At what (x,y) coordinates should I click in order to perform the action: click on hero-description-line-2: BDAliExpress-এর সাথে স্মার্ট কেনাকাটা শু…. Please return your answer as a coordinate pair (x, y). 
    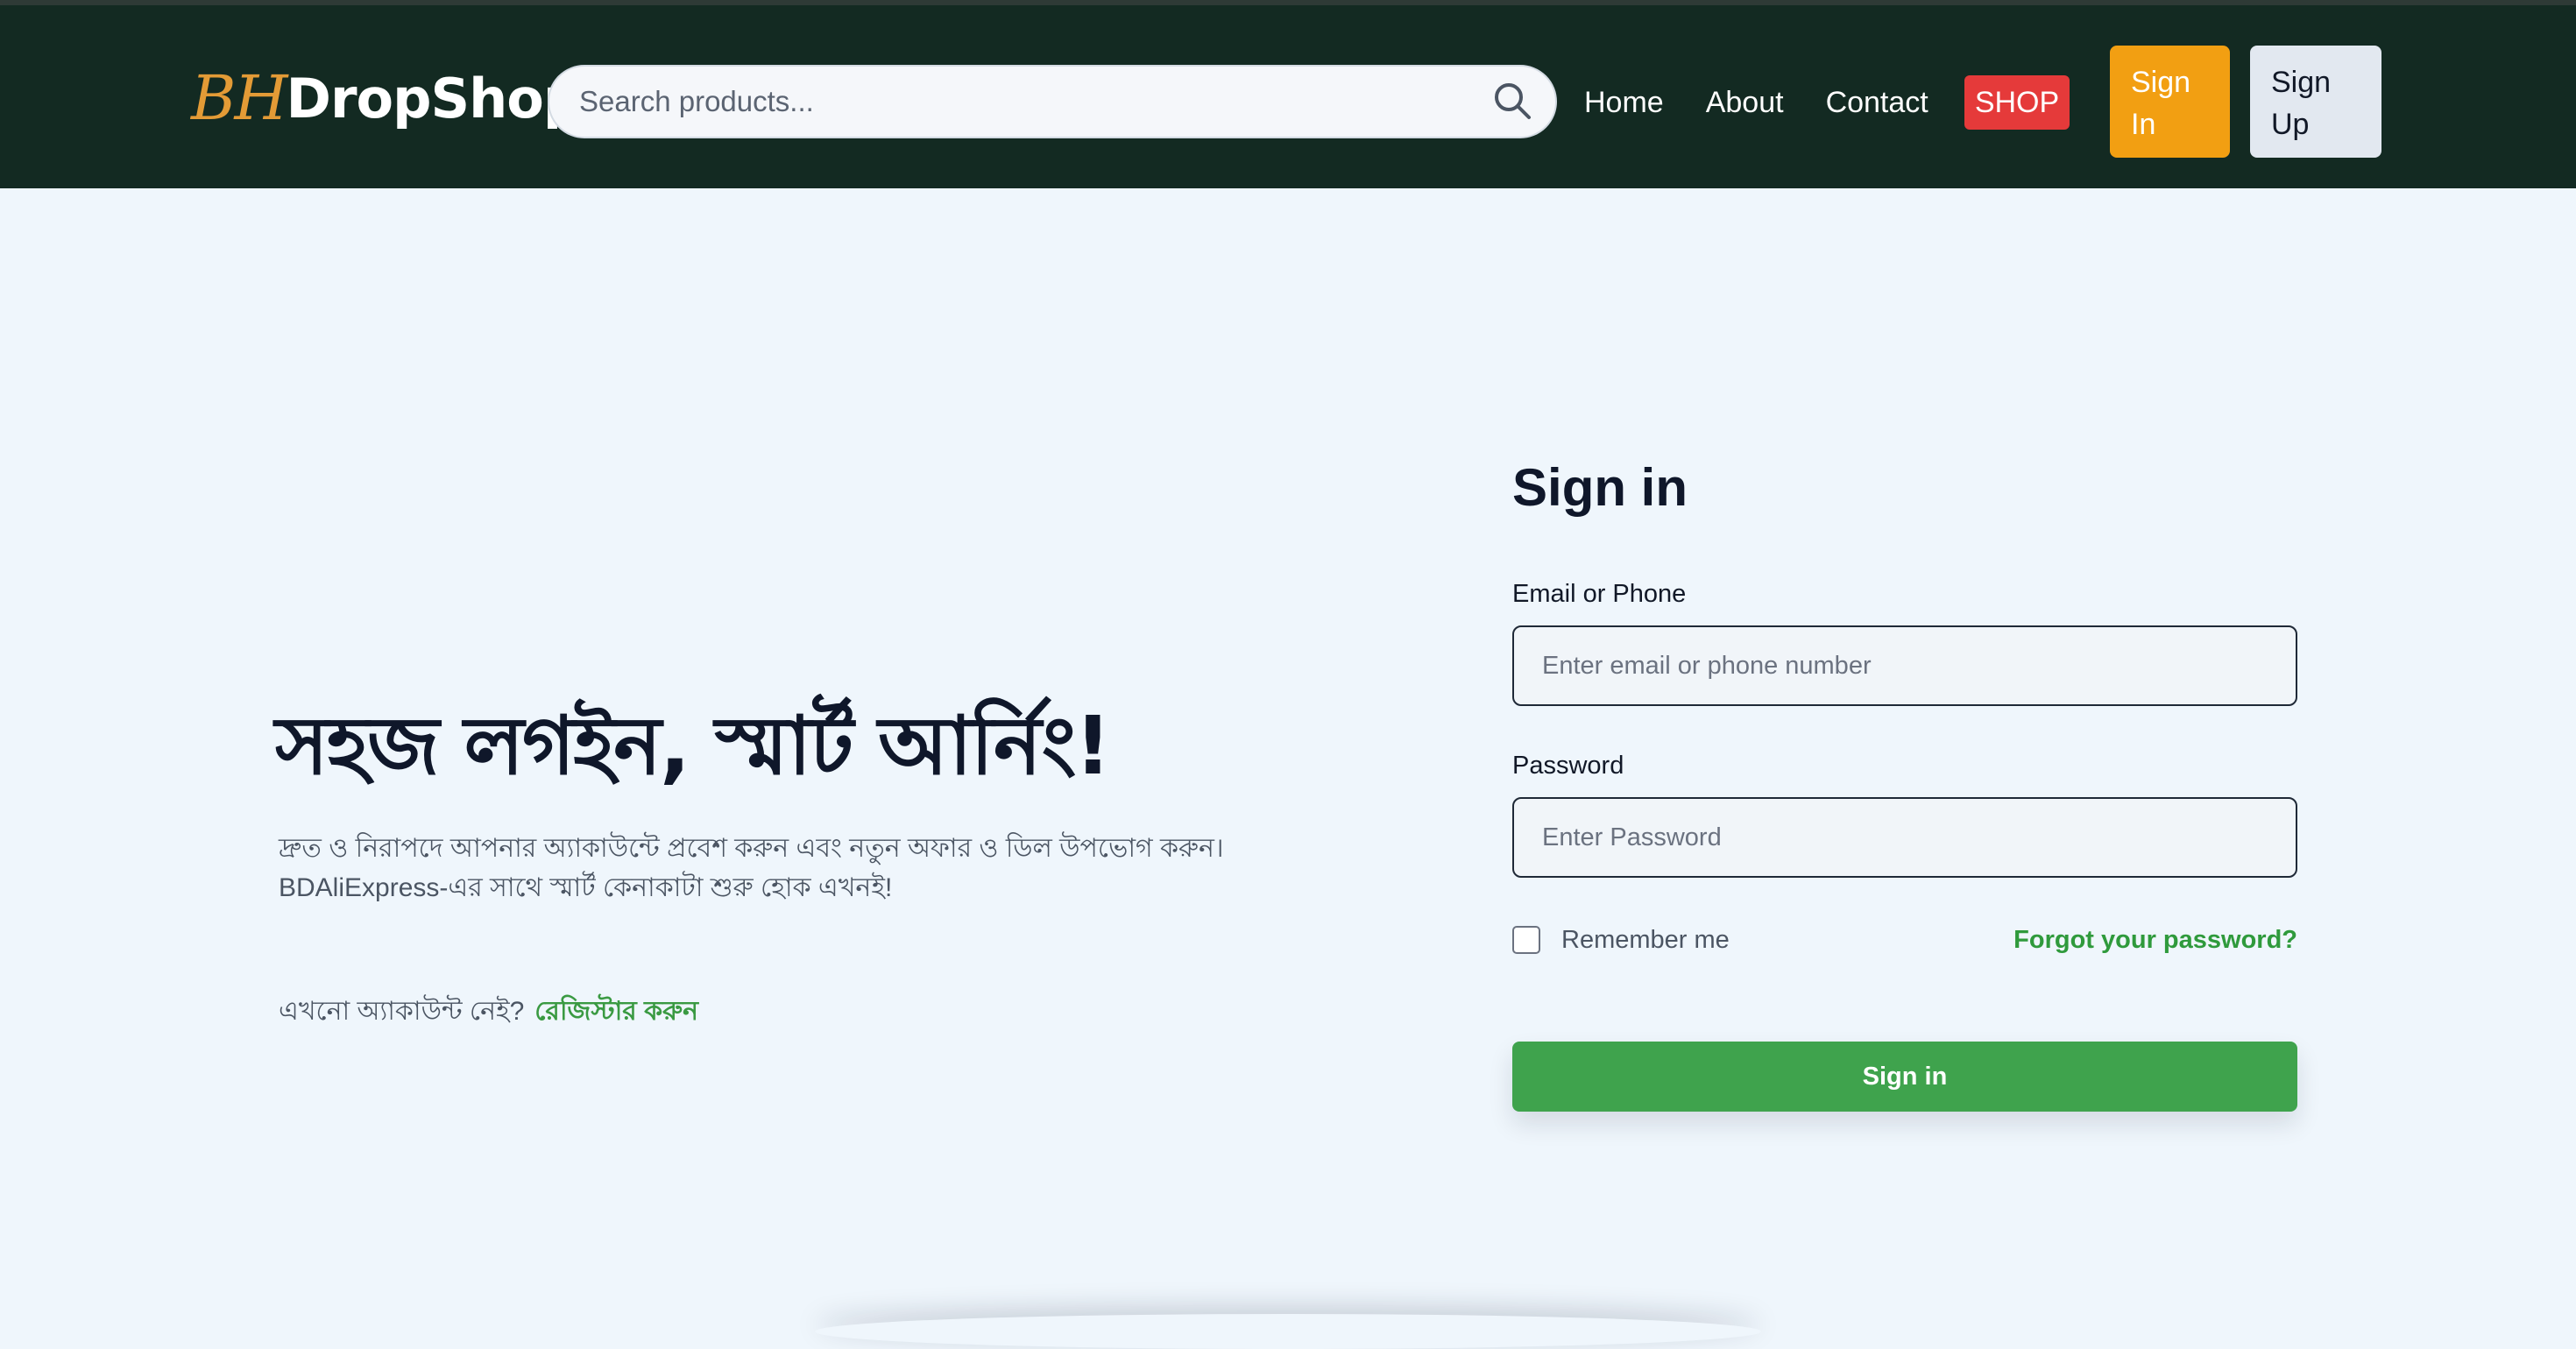
    Looking at the image, I should click on (586, 887).